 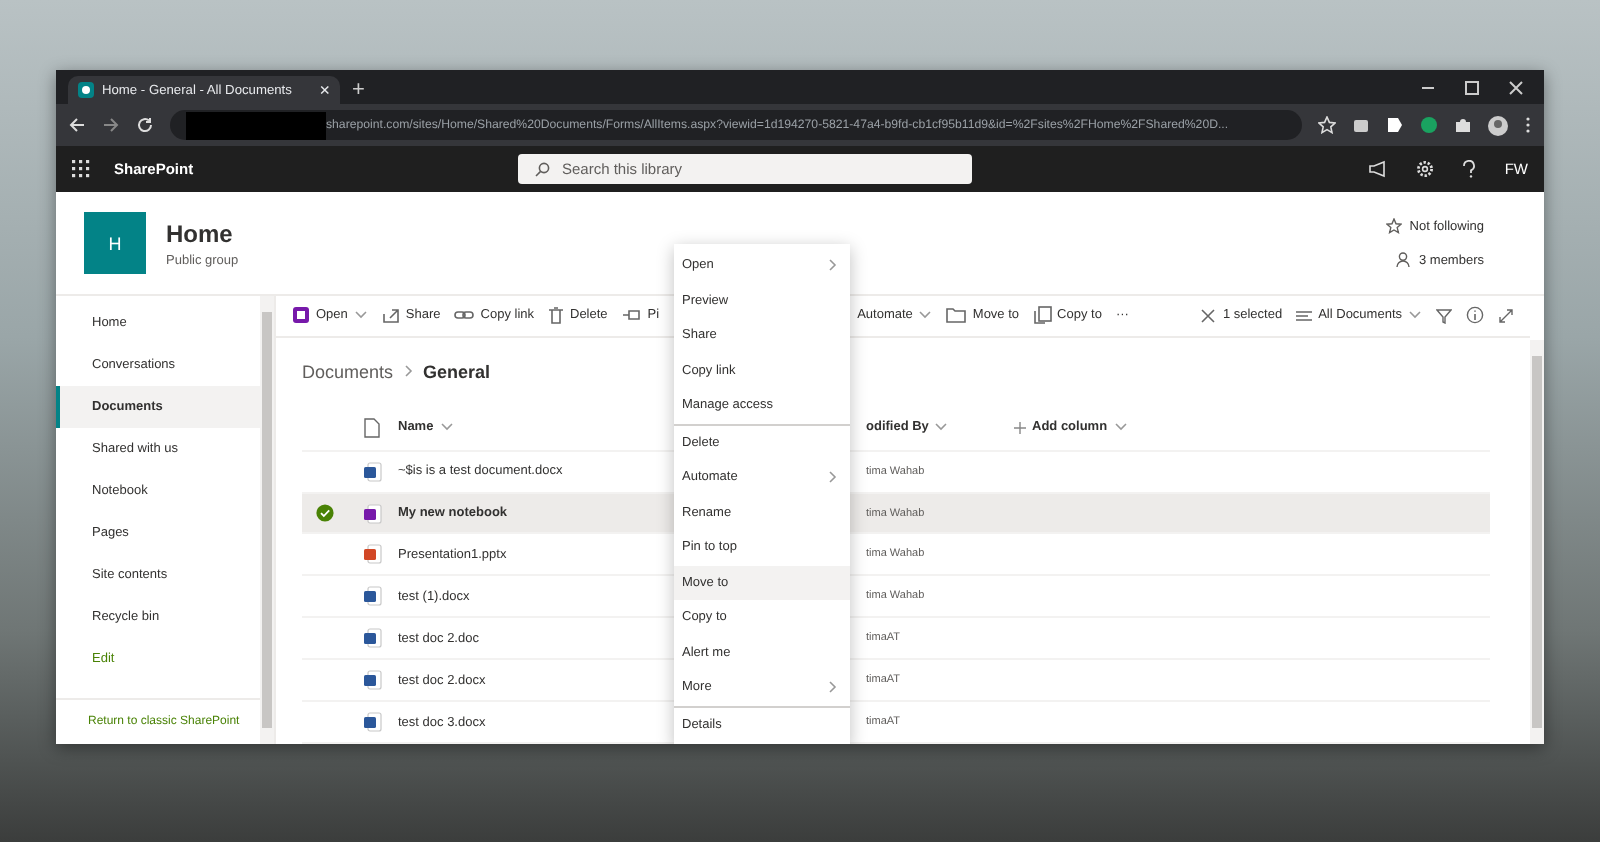 What do you see at coordinates (556, 315) in the screenshot?
I see `trash-icon` at bounding box center [556, 315].